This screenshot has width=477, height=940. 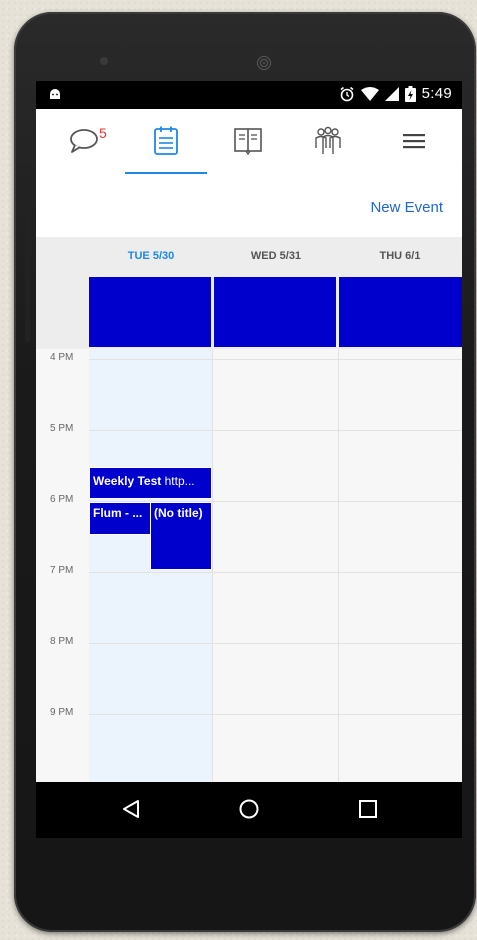 I want to click on hour-label: 5 PM, so click(x=62, y=428).